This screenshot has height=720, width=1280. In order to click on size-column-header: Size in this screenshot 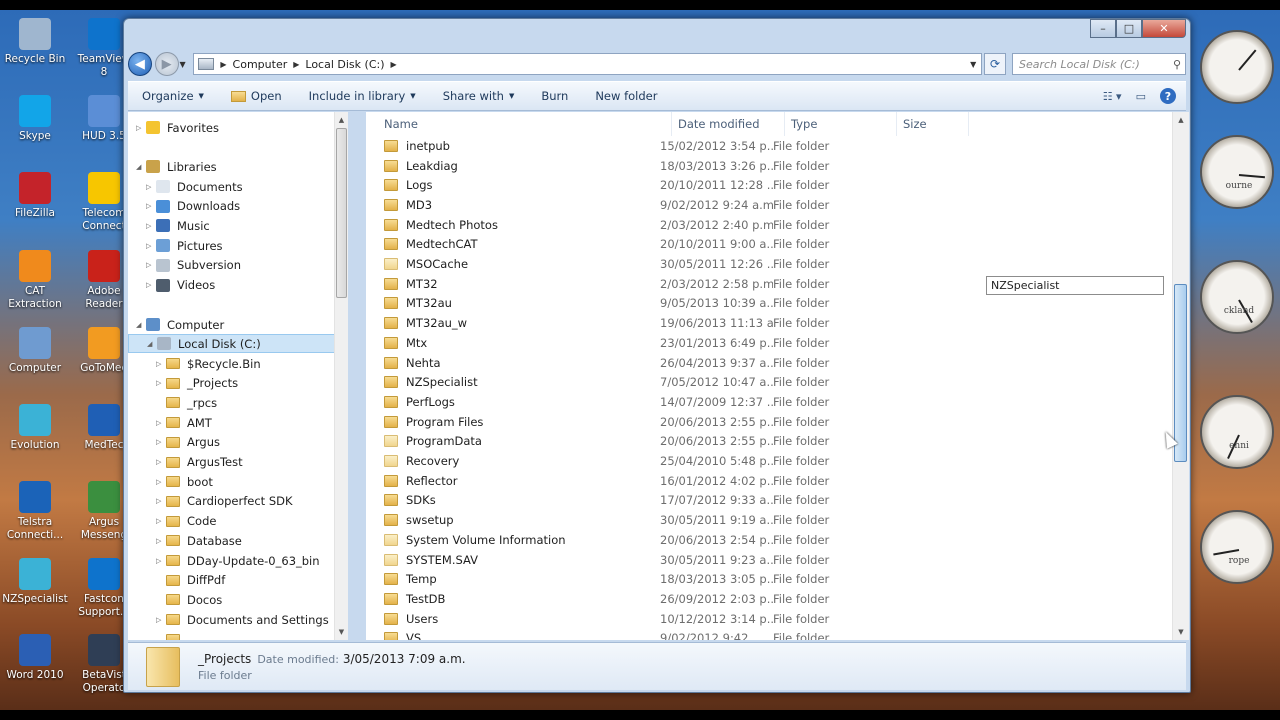, I will do `click(933, 124)`.